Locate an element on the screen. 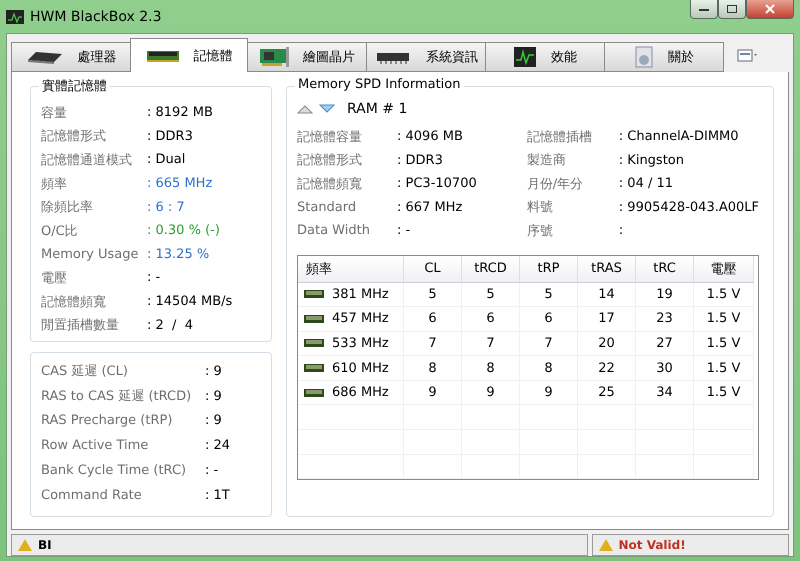 This screenshot has height=561, width=800. field-value: : 667 MHz is located at coordinates (429, 207).